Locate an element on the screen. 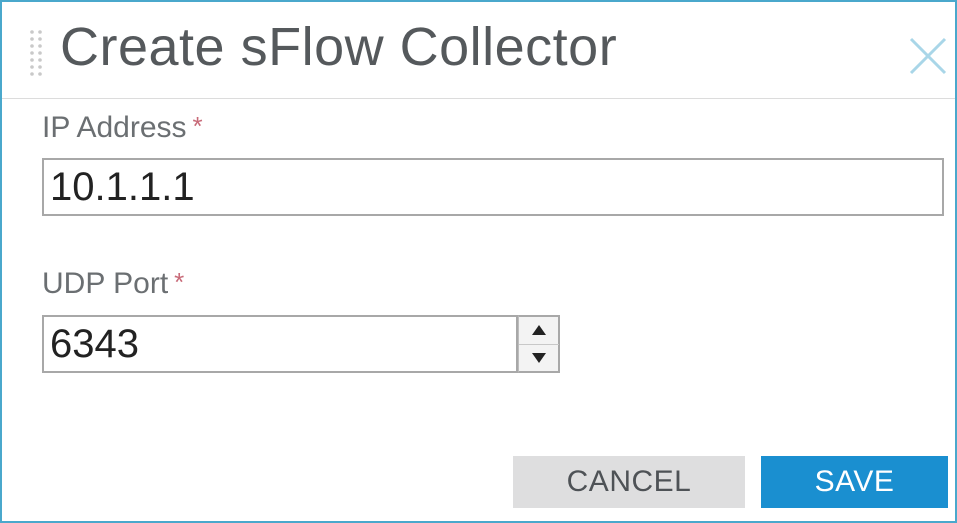 The height and width of the screenshot is (523, 957). udp-port-label-text: UDP Port is located at coordinates (105, 283).